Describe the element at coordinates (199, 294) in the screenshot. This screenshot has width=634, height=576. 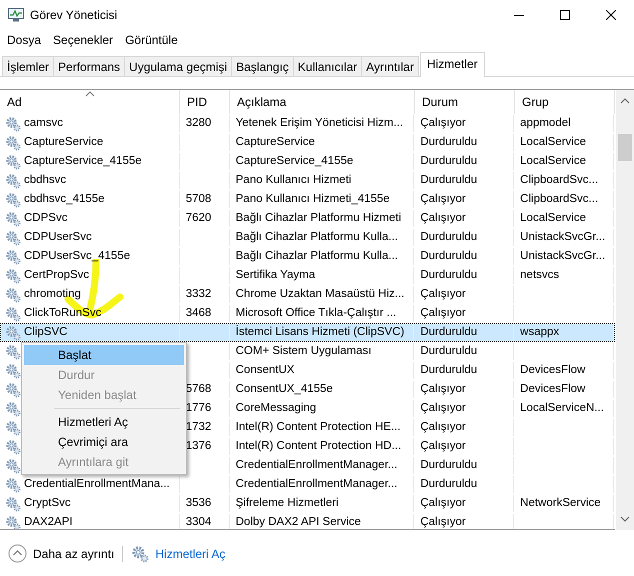
I see `pid-cell-text: 3332` at that location.